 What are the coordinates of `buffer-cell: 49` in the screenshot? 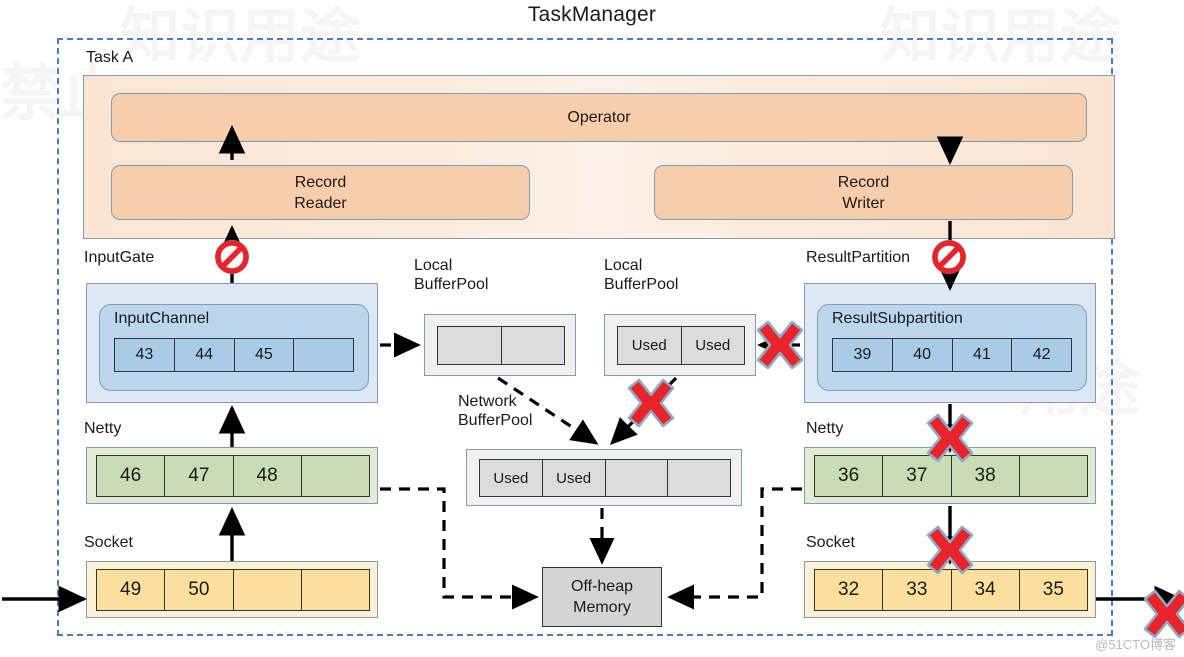 It's located at (131, 590).